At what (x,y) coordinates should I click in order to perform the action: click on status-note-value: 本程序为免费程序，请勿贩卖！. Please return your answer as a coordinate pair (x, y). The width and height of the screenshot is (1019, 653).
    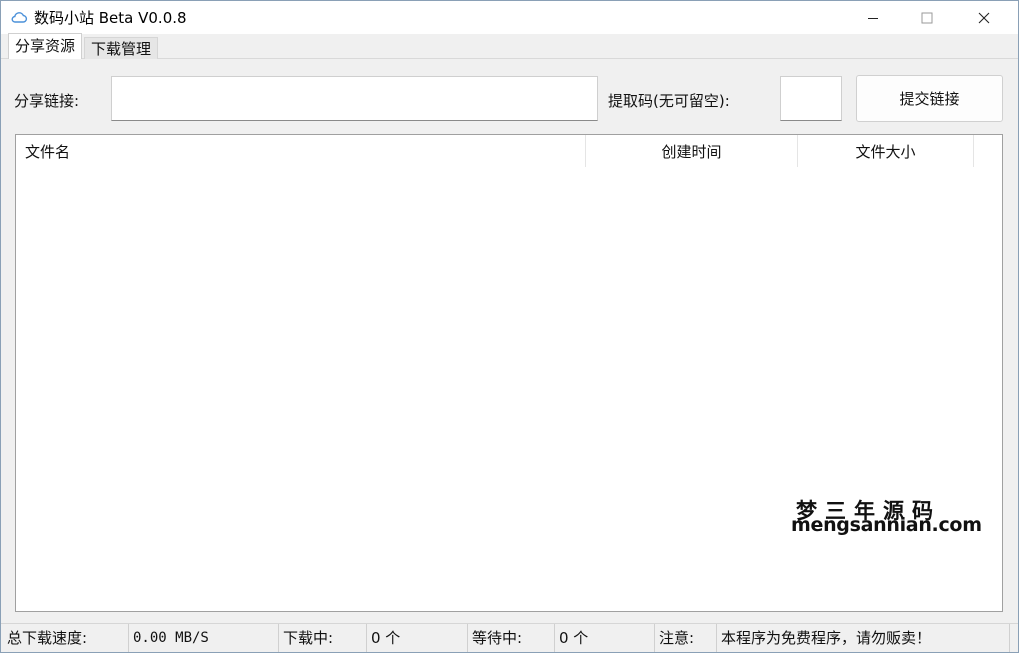
    Looking at the image, I should click on (863, 638).